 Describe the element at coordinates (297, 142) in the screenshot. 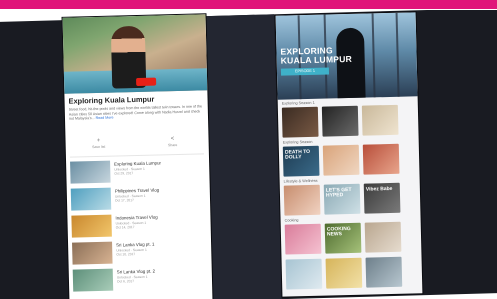

I see `row-label: Exploring Season` at that location.